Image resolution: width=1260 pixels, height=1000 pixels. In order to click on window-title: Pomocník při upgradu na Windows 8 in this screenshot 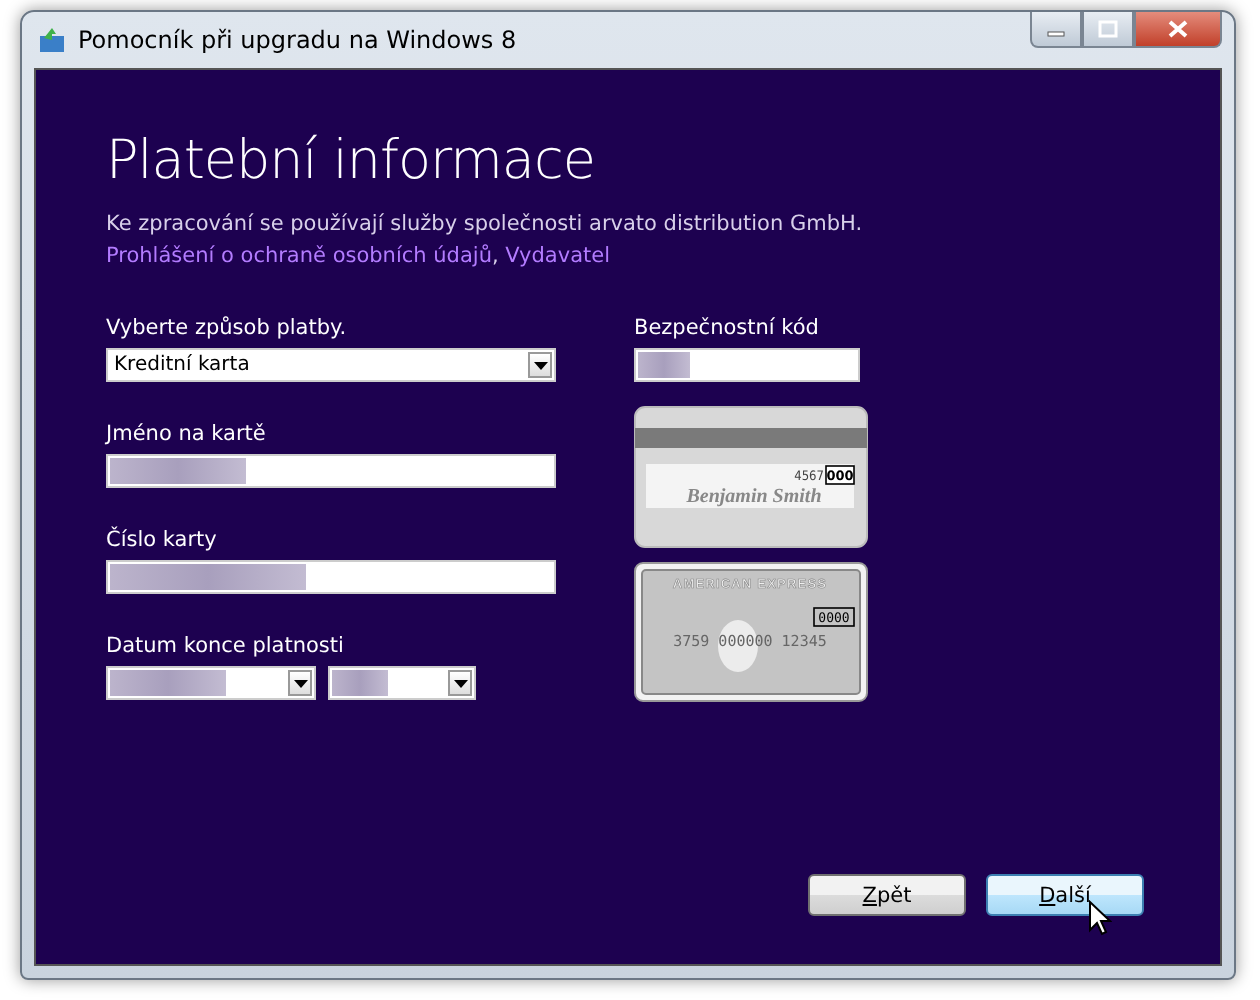, I will do `click(297, 40)`.